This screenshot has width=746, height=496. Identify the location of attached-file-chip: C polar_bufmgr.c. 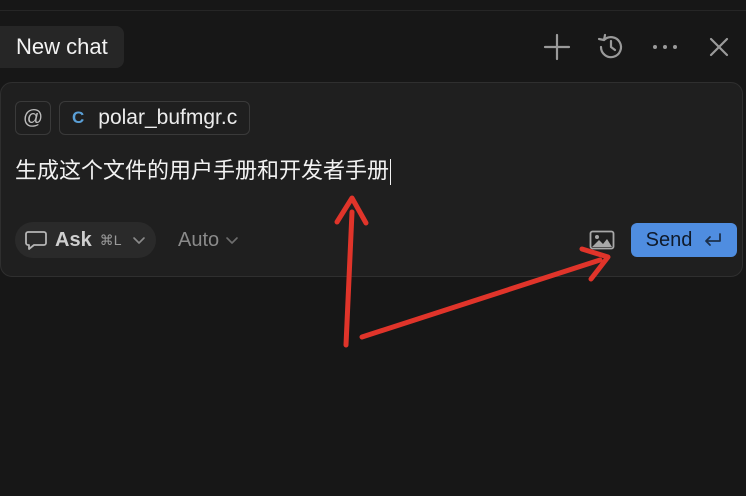
(155, 118).